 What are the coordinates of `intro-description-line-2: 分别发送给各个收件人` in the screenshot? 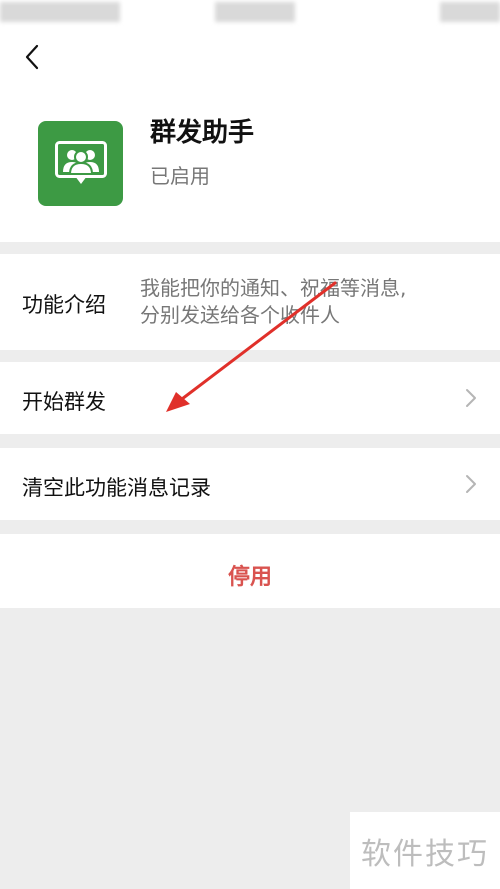 It's located at (240, 315).